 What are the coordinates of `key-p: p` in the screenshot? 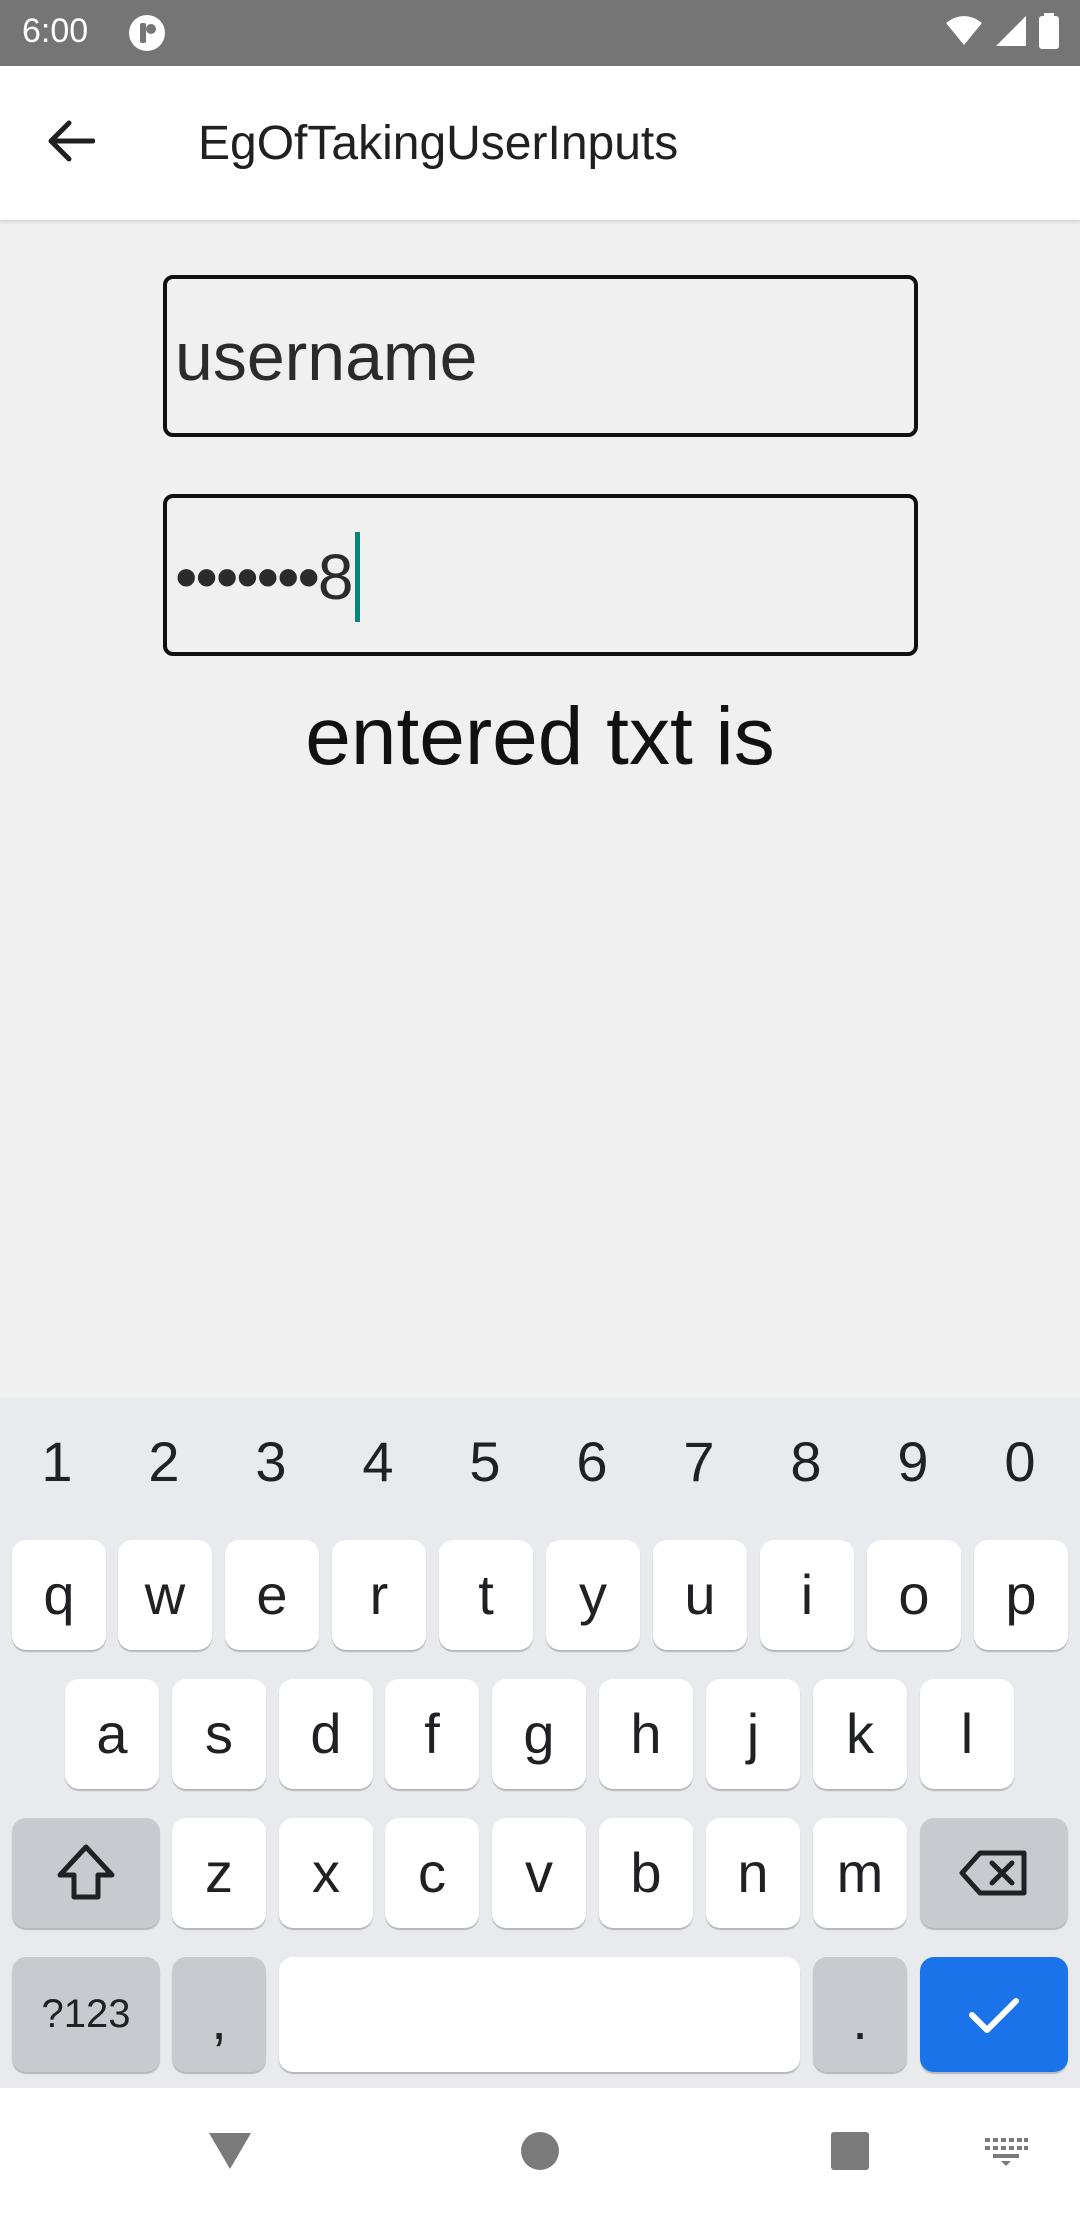 It's located at (1021, 1595).